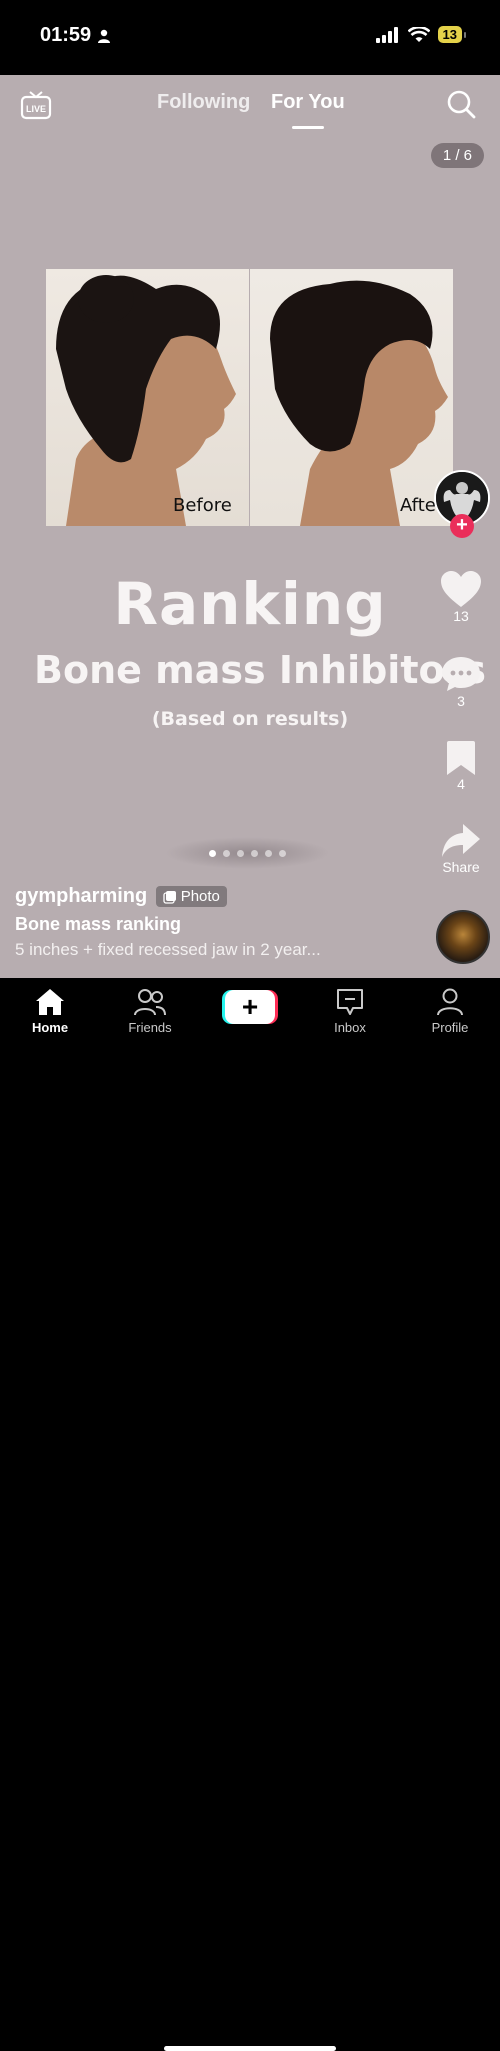 The image size is (500, 2051). What do you see at coordinates (457, 155) in the screenshot?
I see `photo-page-counter: 1 / 6` at bounding box center [457, 155].